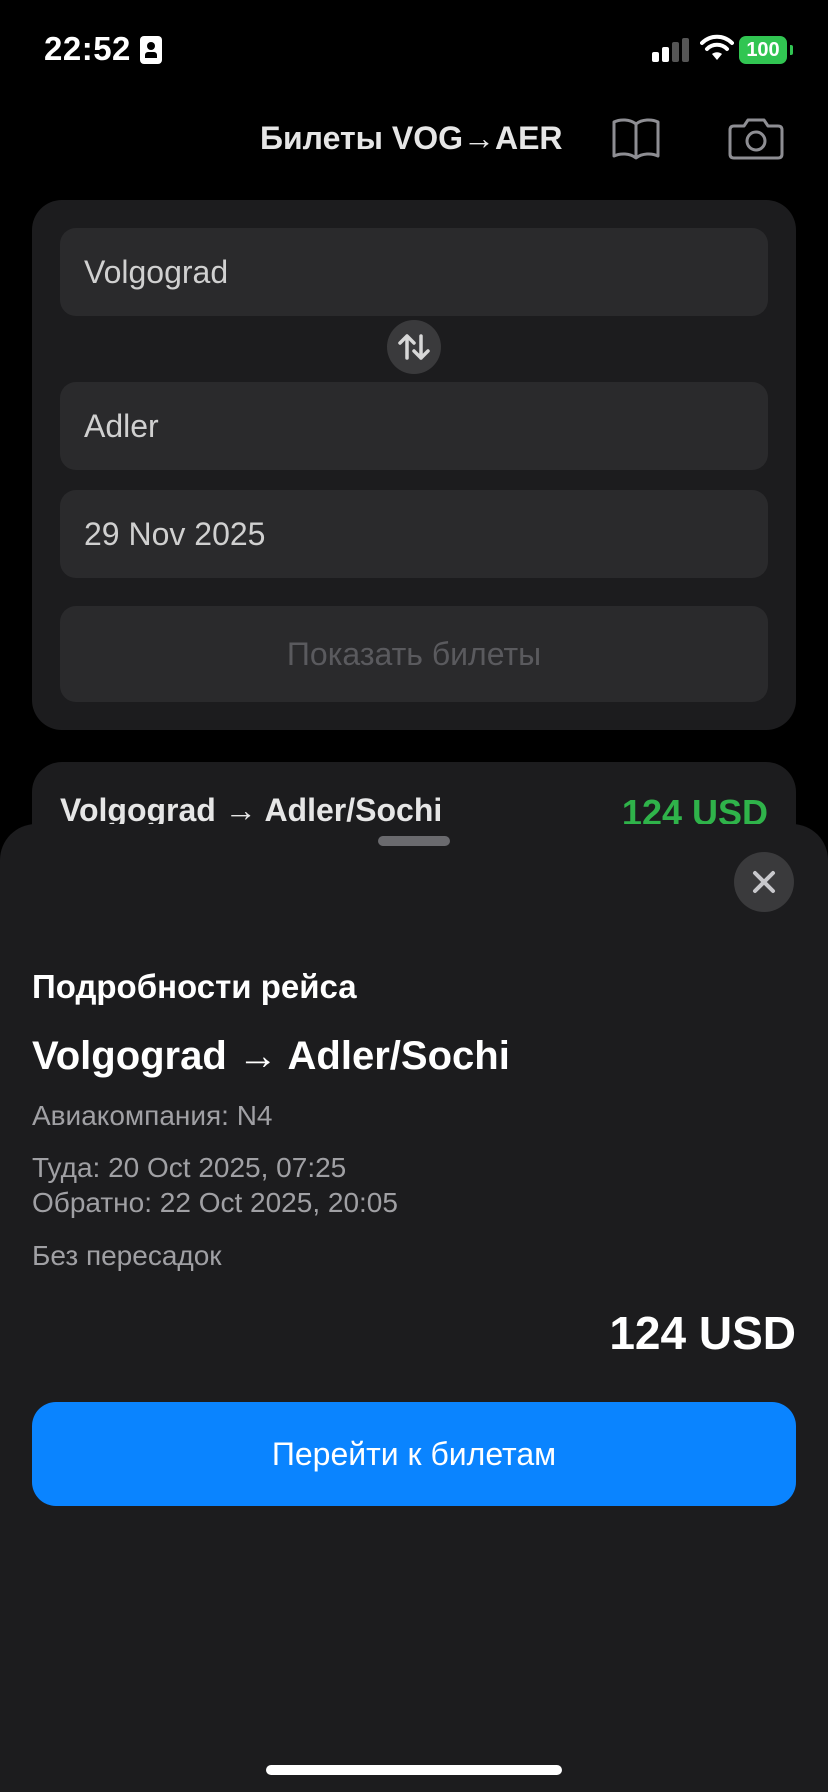  I want to click on from-field: Volgograd, so click(414, 272).